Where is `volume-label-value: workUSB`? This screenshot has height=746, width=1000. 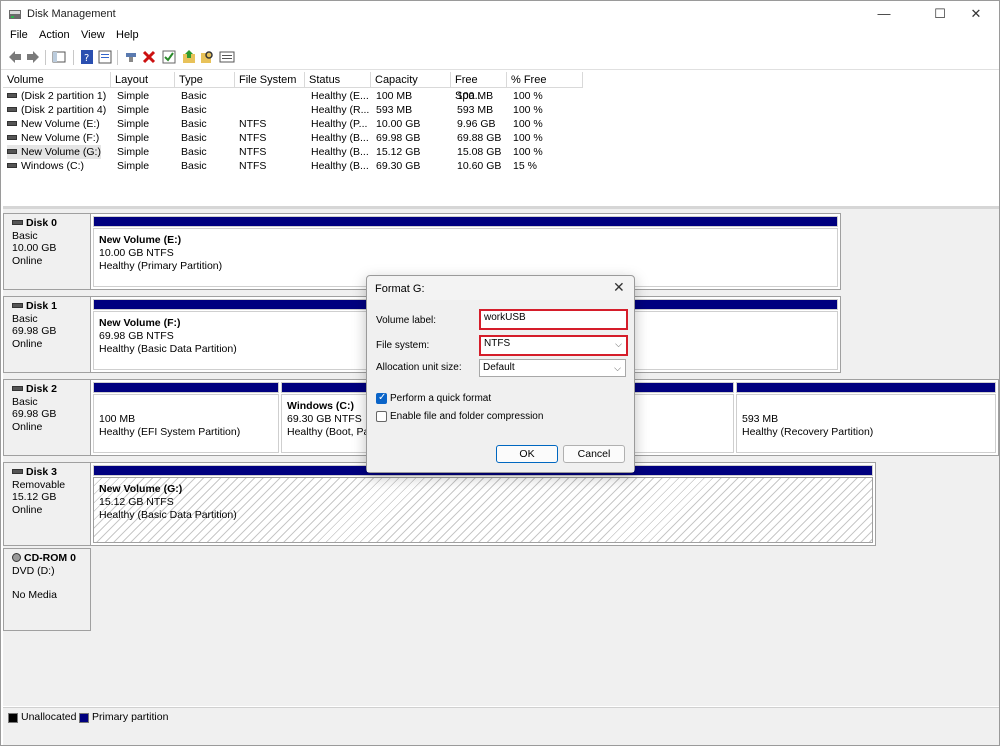
volume-label-value: workUSB is located at coordinates (505, 317).